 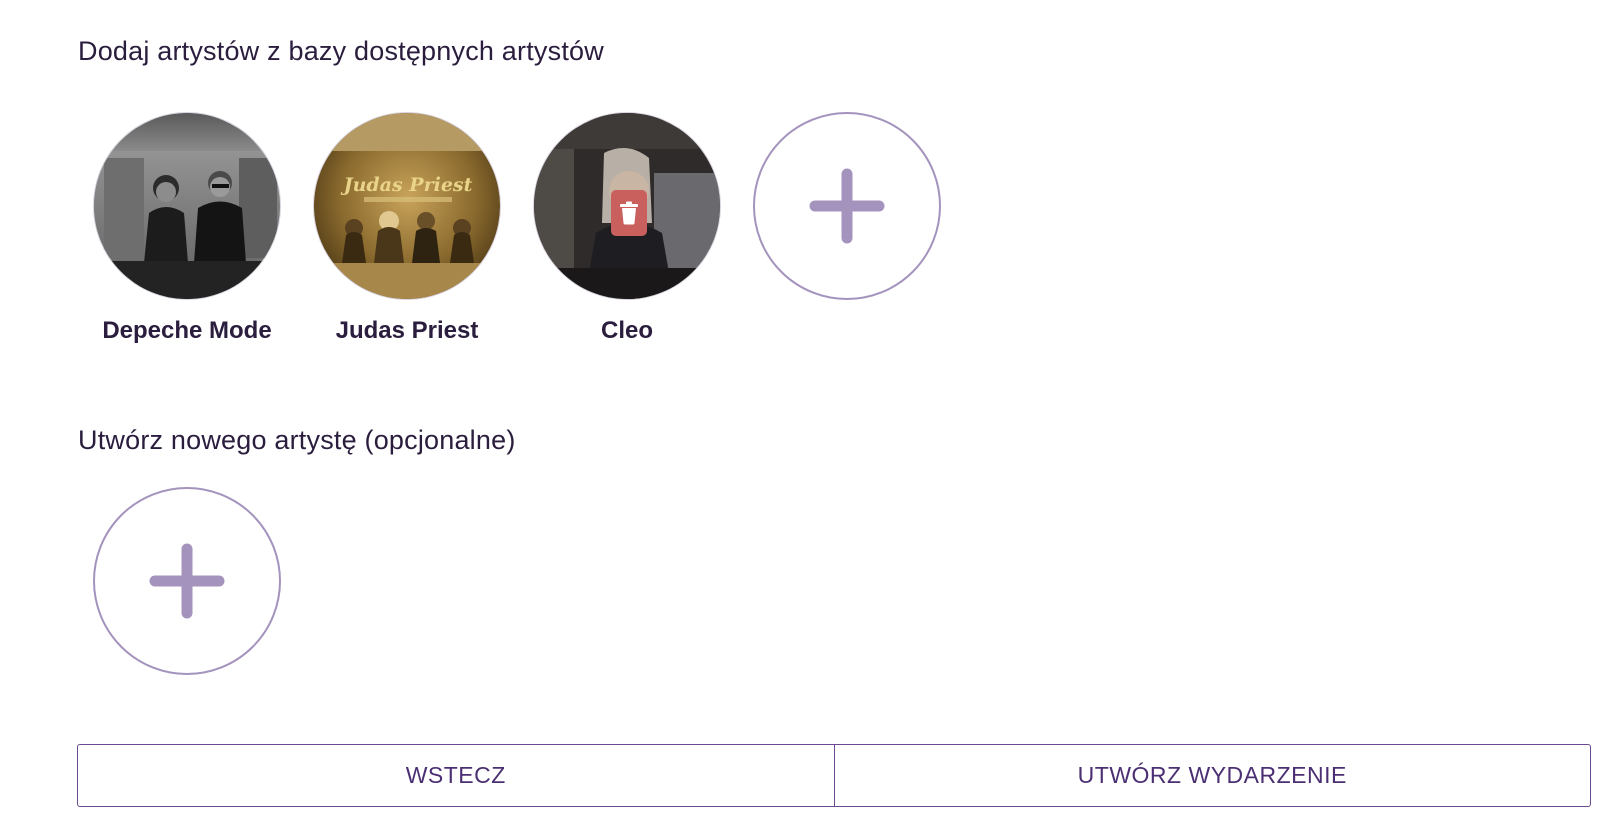 I want to click on new-artist-heading: Utwórz nowego artystę (opcjonalne), so click(x=297, y=440).